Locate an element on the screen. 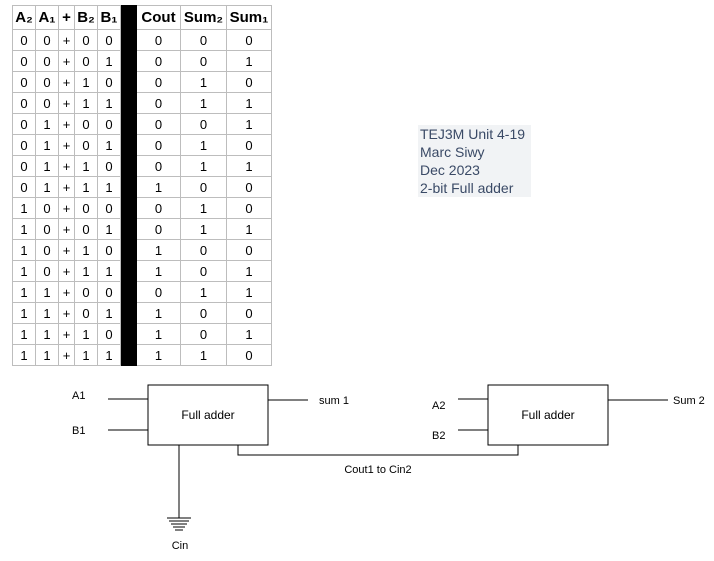 Image resolution: width=714 pixels, height=561 pixels. cin-label: Cin is located at coordinates (180, 546).